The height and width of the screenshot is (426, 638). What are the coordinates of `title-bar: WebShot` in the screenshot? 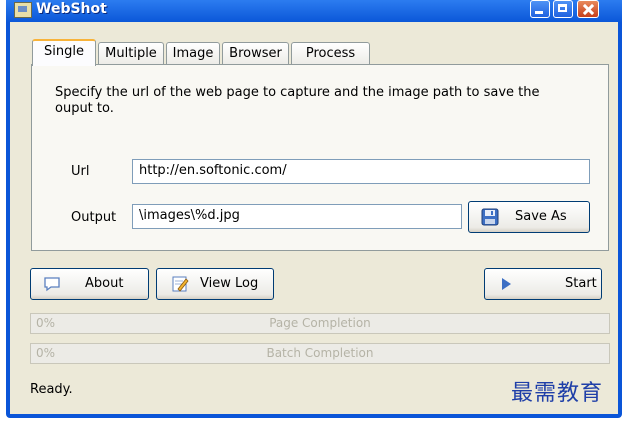 It's located at (314, 11).